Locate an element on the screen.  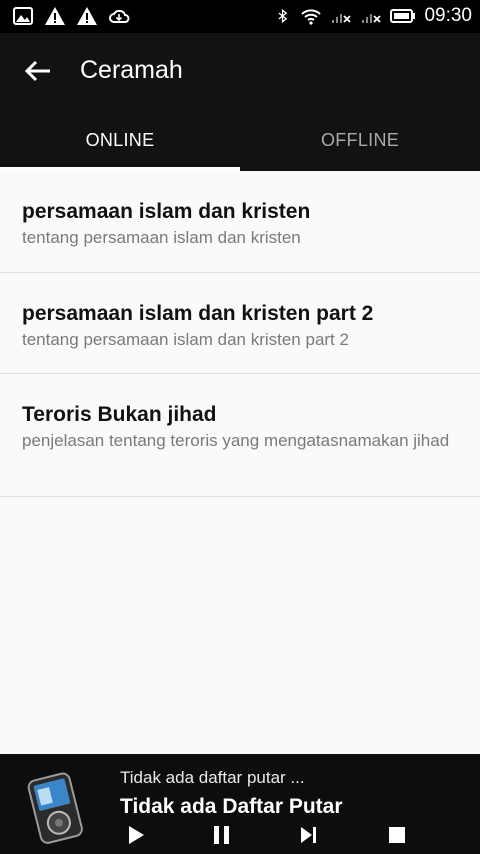
tab-offline: OFFLINE is located at coordinates (360, 140).